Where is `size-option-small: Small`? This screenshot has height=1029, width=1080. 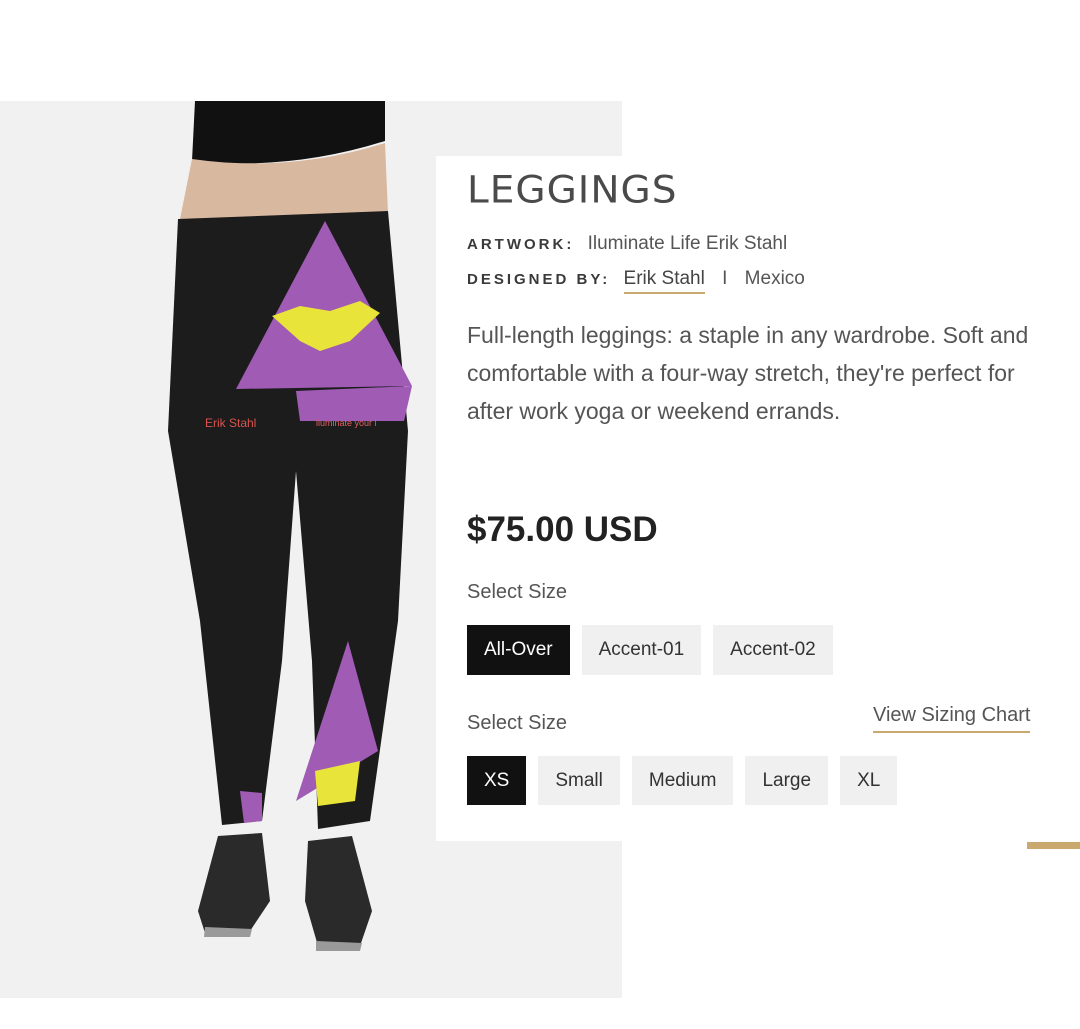 size-option-small: Small is located at coordinates (579, 780).